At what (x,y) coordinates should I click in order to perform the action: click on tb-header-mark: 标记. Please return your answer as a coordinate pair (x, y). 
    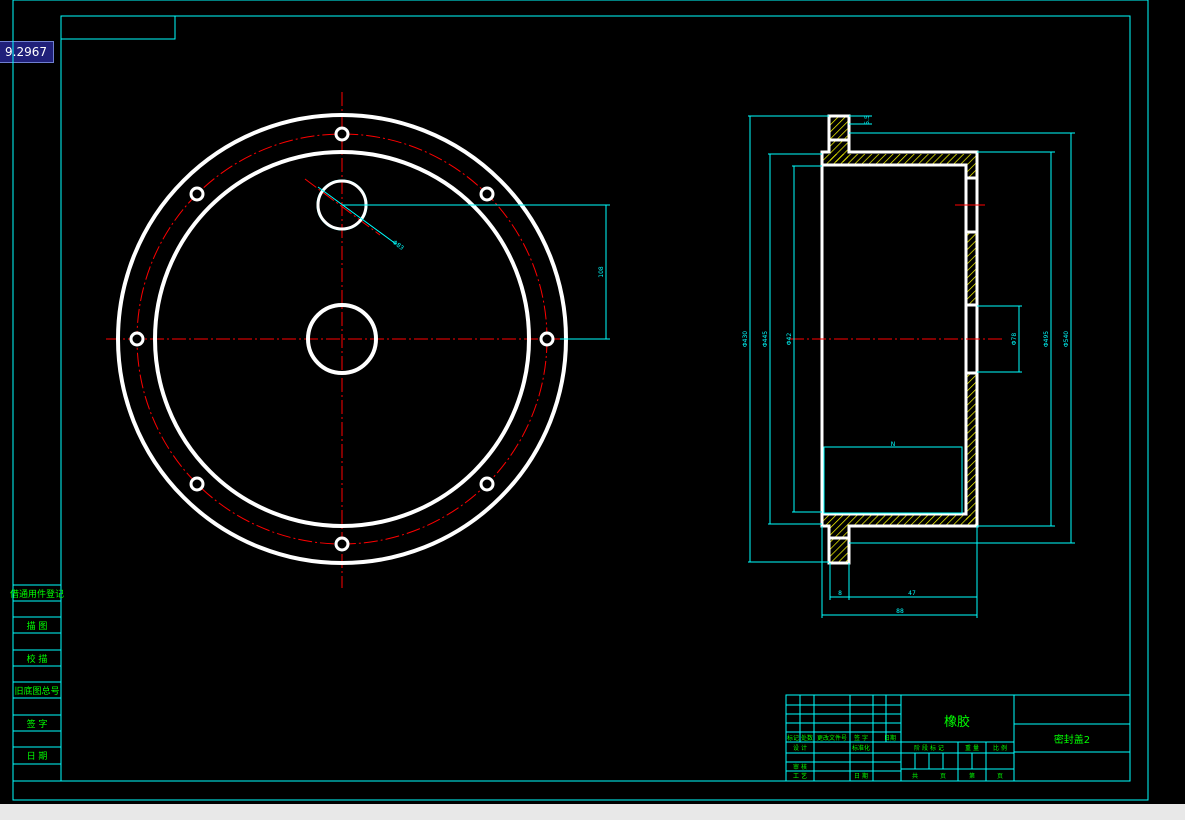
    Looking at the image, I should click on (793, 738).